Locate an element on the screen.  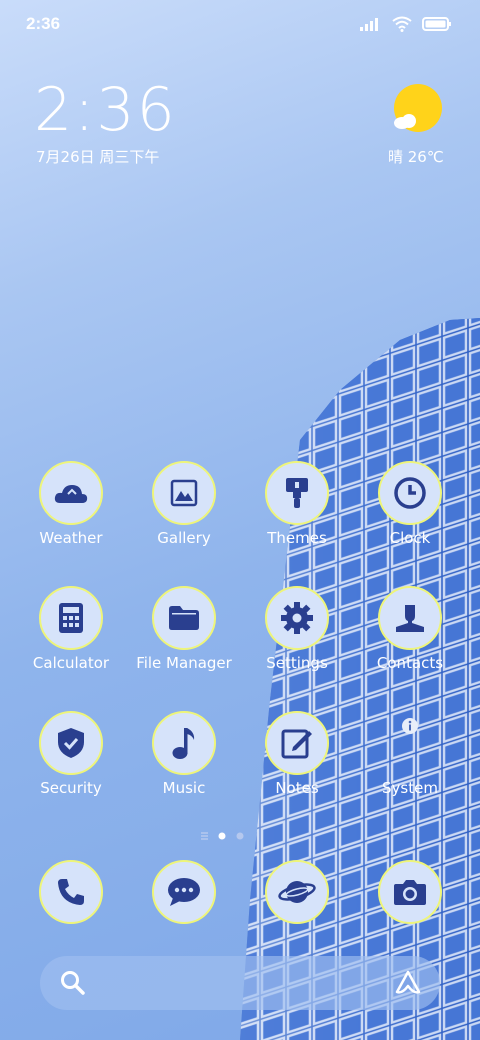
dock-browser is located at coordinates (297, 892).